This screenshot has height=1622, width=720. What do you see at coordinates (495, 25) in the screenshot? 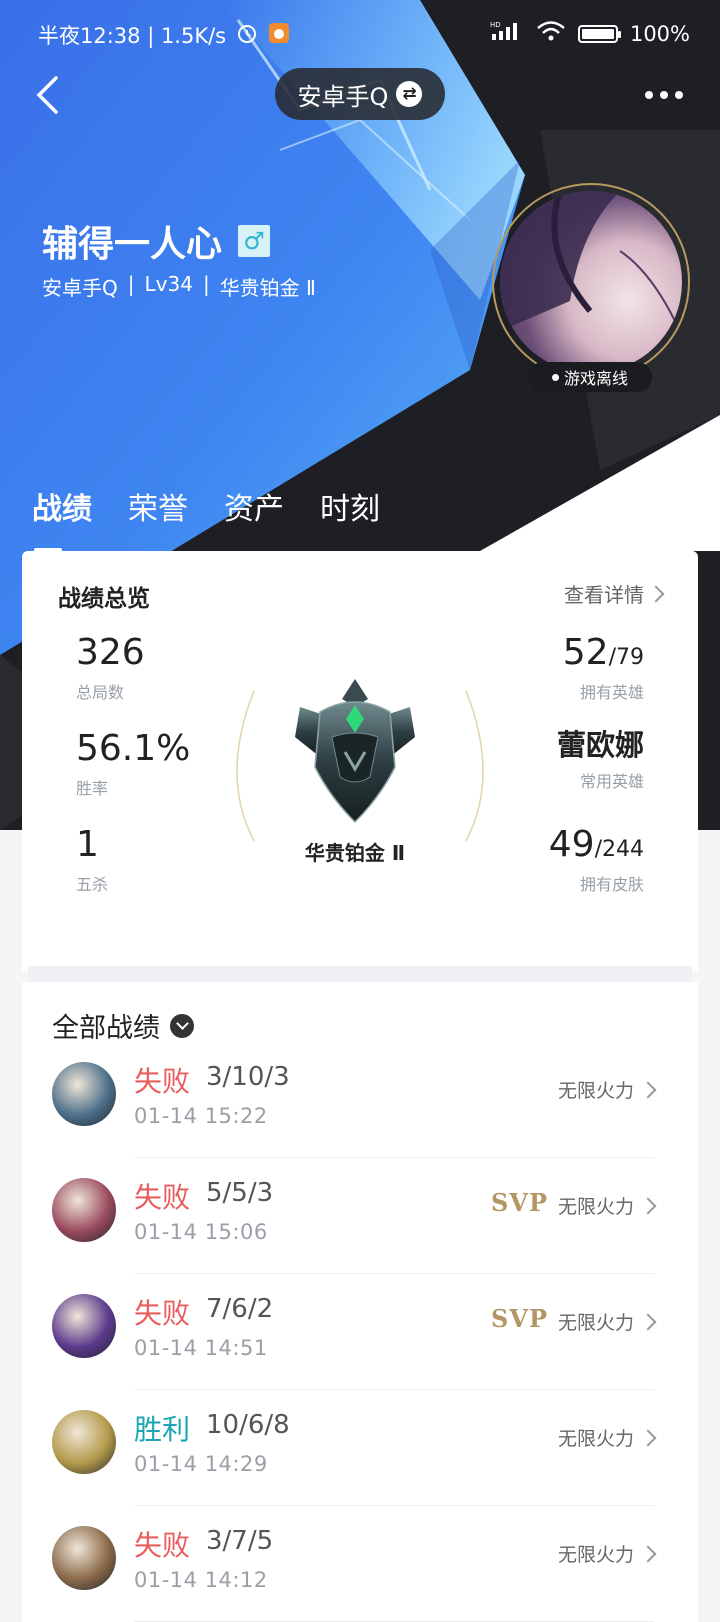
I see `svg-text: HD` at bounding box center [495, 25].